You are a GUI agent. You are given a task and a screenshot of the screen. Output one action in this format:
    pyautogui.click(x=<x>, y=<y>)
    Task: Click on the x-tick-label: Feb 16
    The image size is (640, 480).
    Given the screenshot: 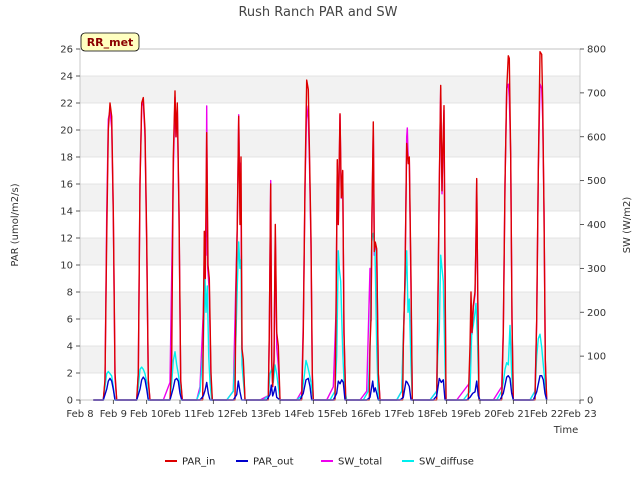 What is the action you would take?
    pyautogui.click(x=347, y=414)
    